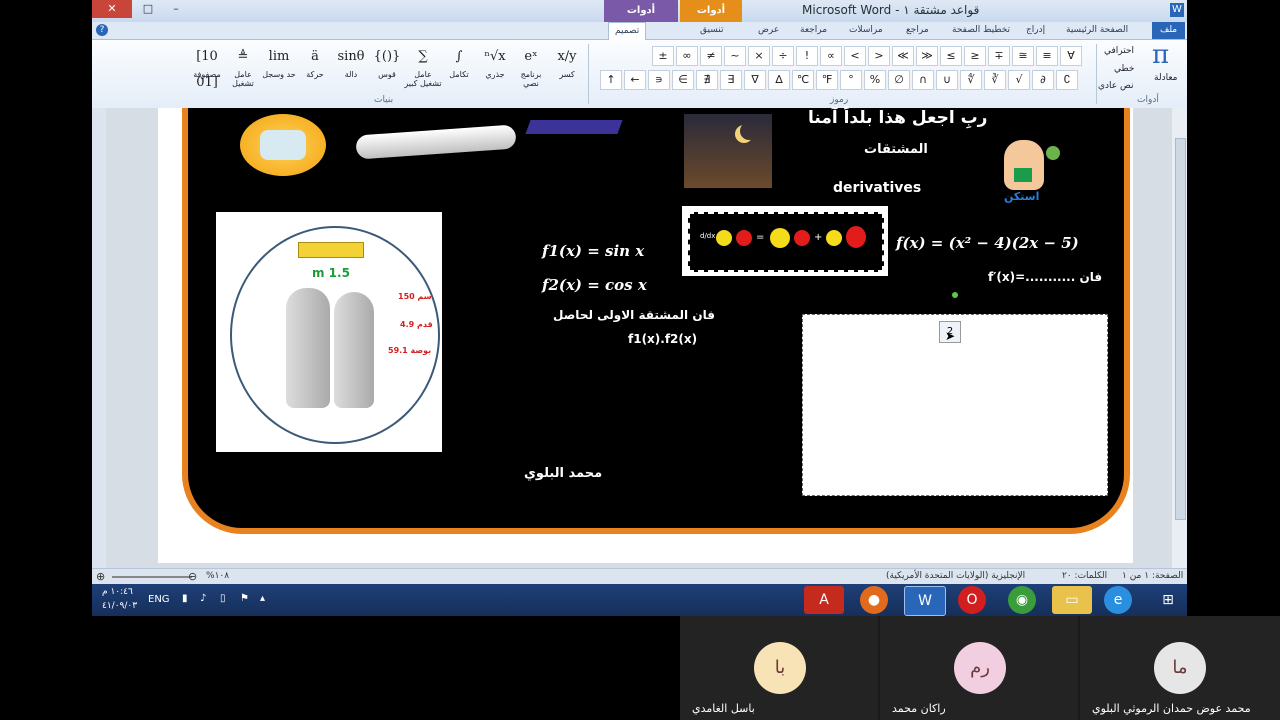 The height and width of the screenshot is (720, 1280). What do you see at coordinates (1180, 329) in the screenshot?
I see `scroll-thumb` at bounding box center [1180, 329].